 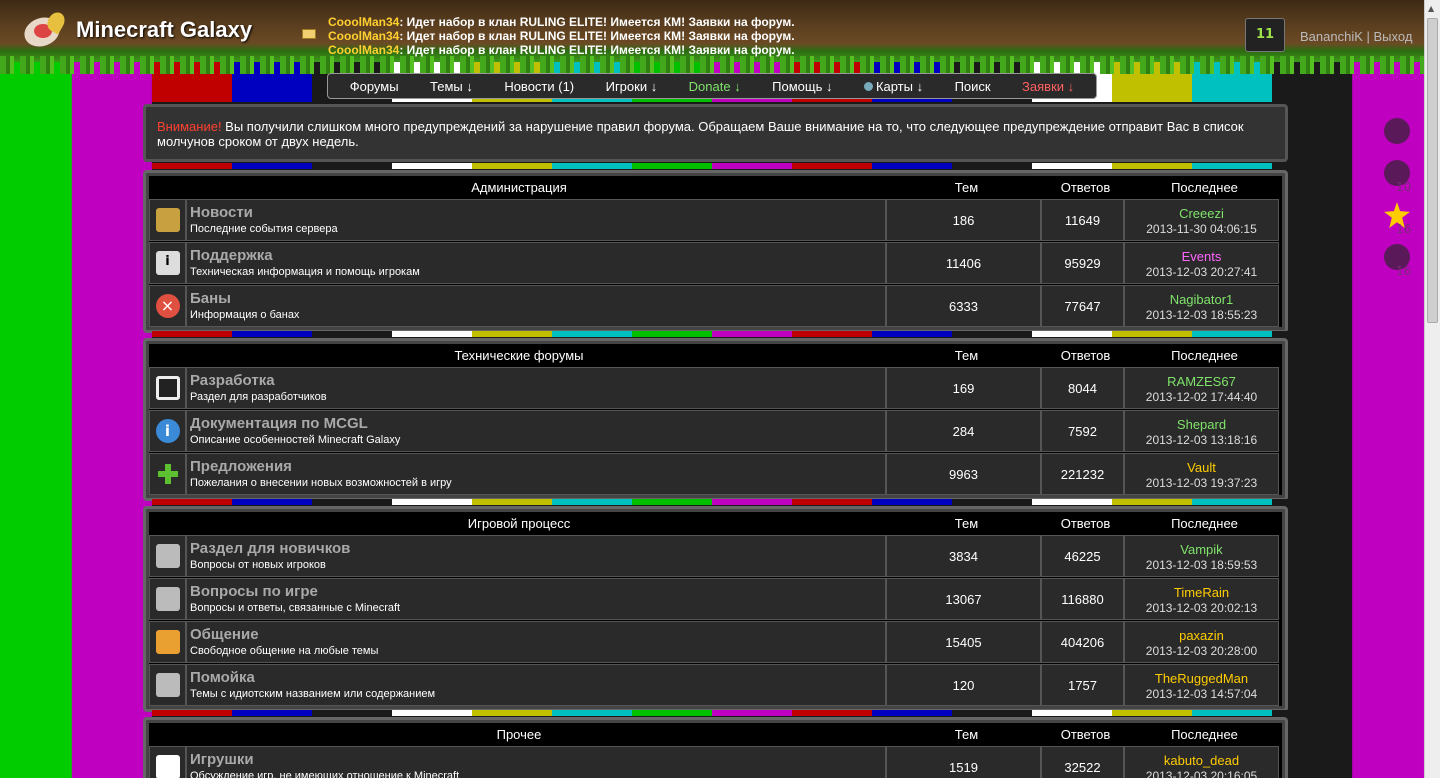 What do you see at coordinates (536, 591) in the screenshot?
I see `forum-title-link: Вопросы по игре` at bounding box center [536, 591].